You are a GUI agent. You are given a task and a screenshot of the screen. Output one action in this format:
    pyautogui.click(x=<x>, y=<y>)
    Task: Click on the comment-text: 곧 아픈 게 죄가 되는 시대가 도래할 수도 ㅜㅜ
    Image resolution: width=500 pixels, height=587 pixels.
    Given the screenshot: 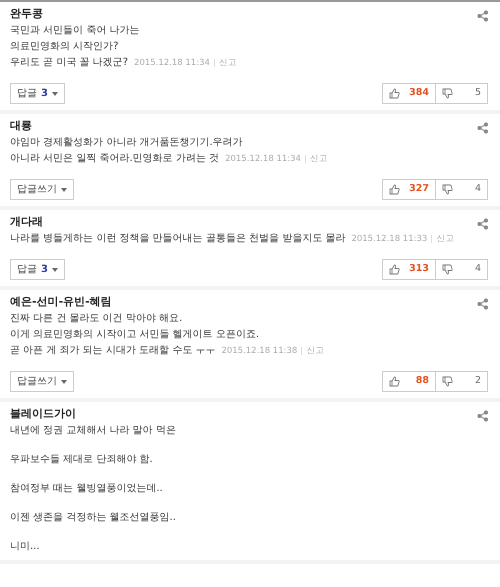 What is the action you would take?
    pyautogui.click(x=113, y=350)
    